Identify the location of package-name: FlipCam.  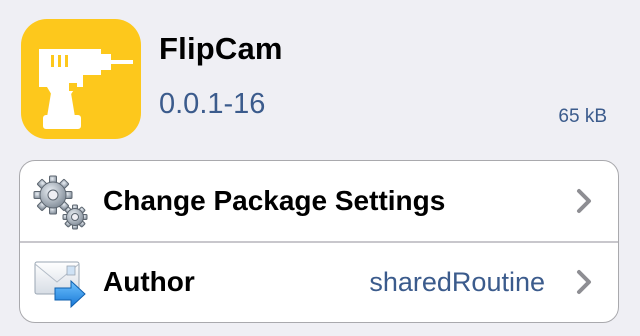
(221, 48).